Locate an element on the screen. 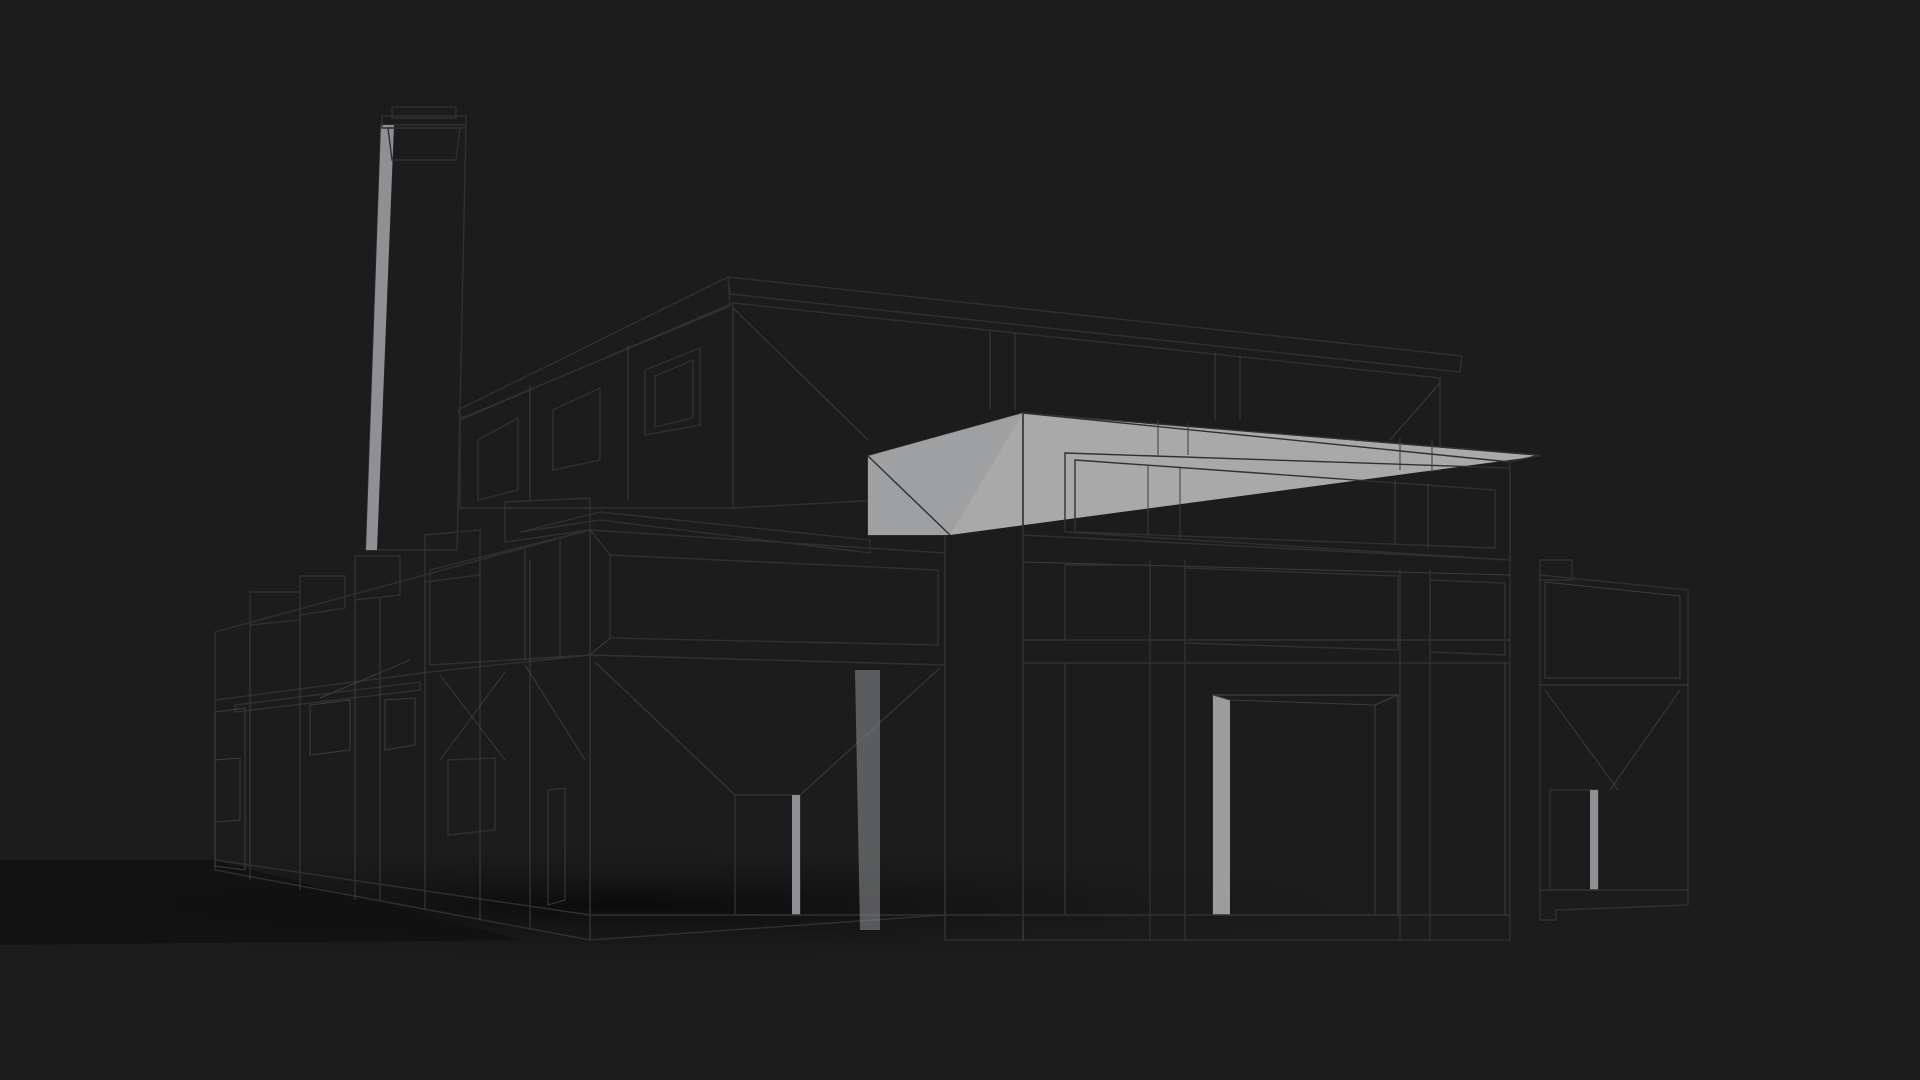 This screenshot has width=1920, height=1080. right-wing is located at coordinates (1614, 740).